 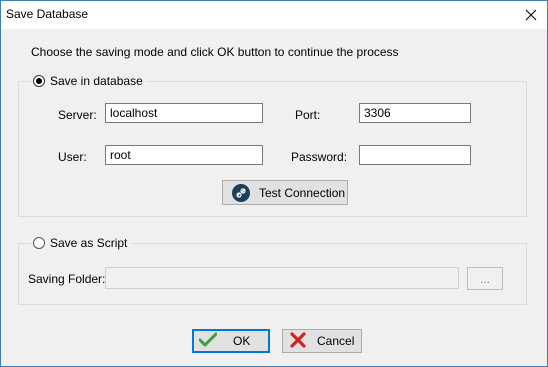 What do you see at coordinates (208, 341) in the screenshot?
I see `checkmark-icon` at bounding box center [208, 341].